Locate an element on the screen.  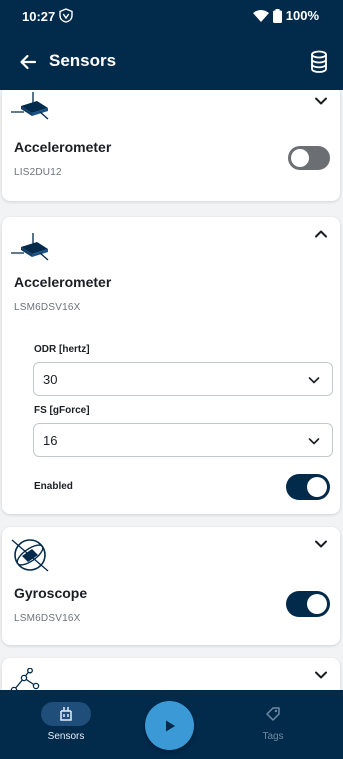
odr-value: 30 is located at coordinates (50, 379).